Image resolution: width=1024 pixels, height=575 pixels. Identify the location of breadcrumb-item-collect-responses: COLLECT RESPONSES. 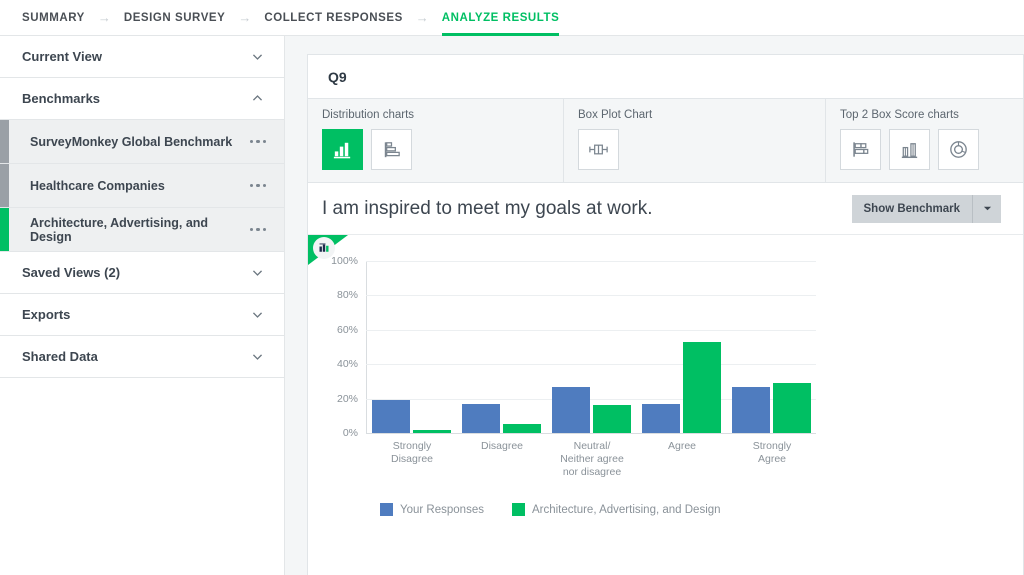
(333, 18).